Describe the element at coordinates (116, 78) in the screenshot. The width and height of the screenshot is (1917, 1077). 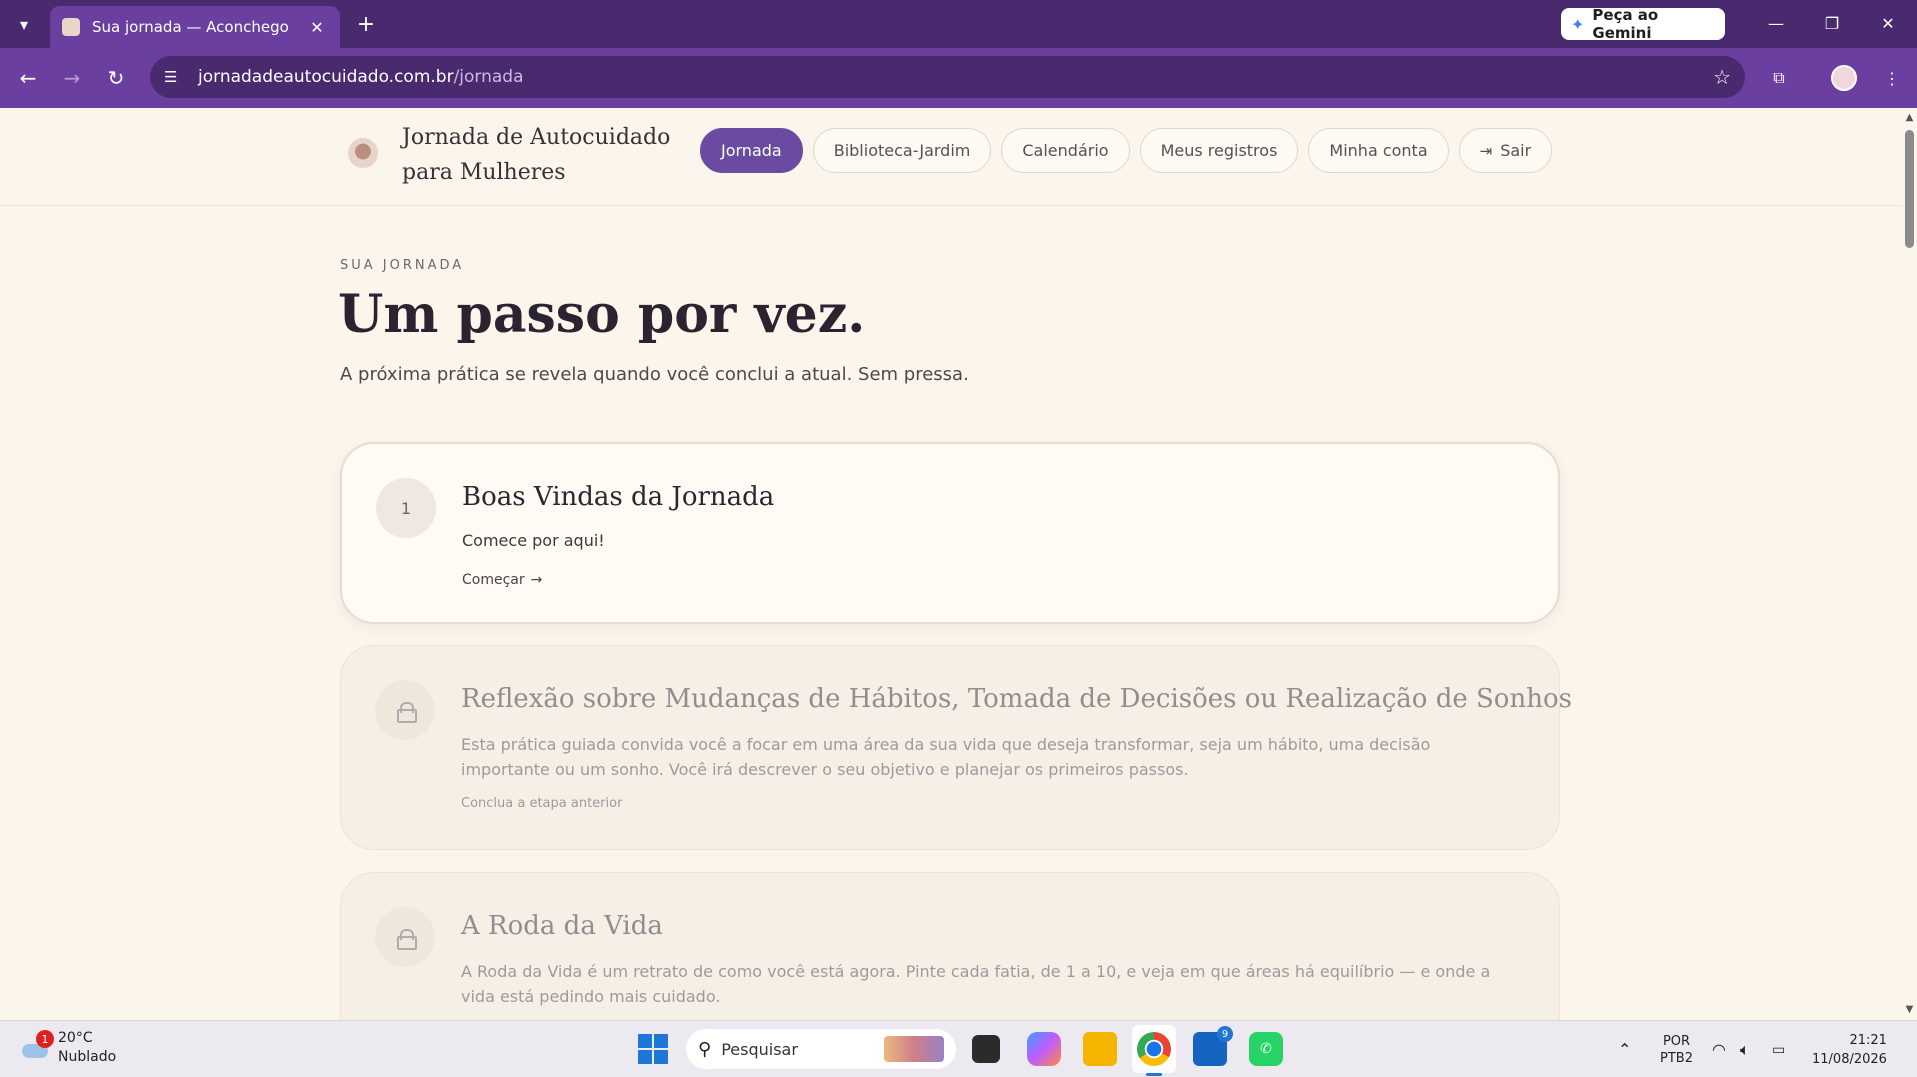
I see `reload-icon: ↻` at that location.